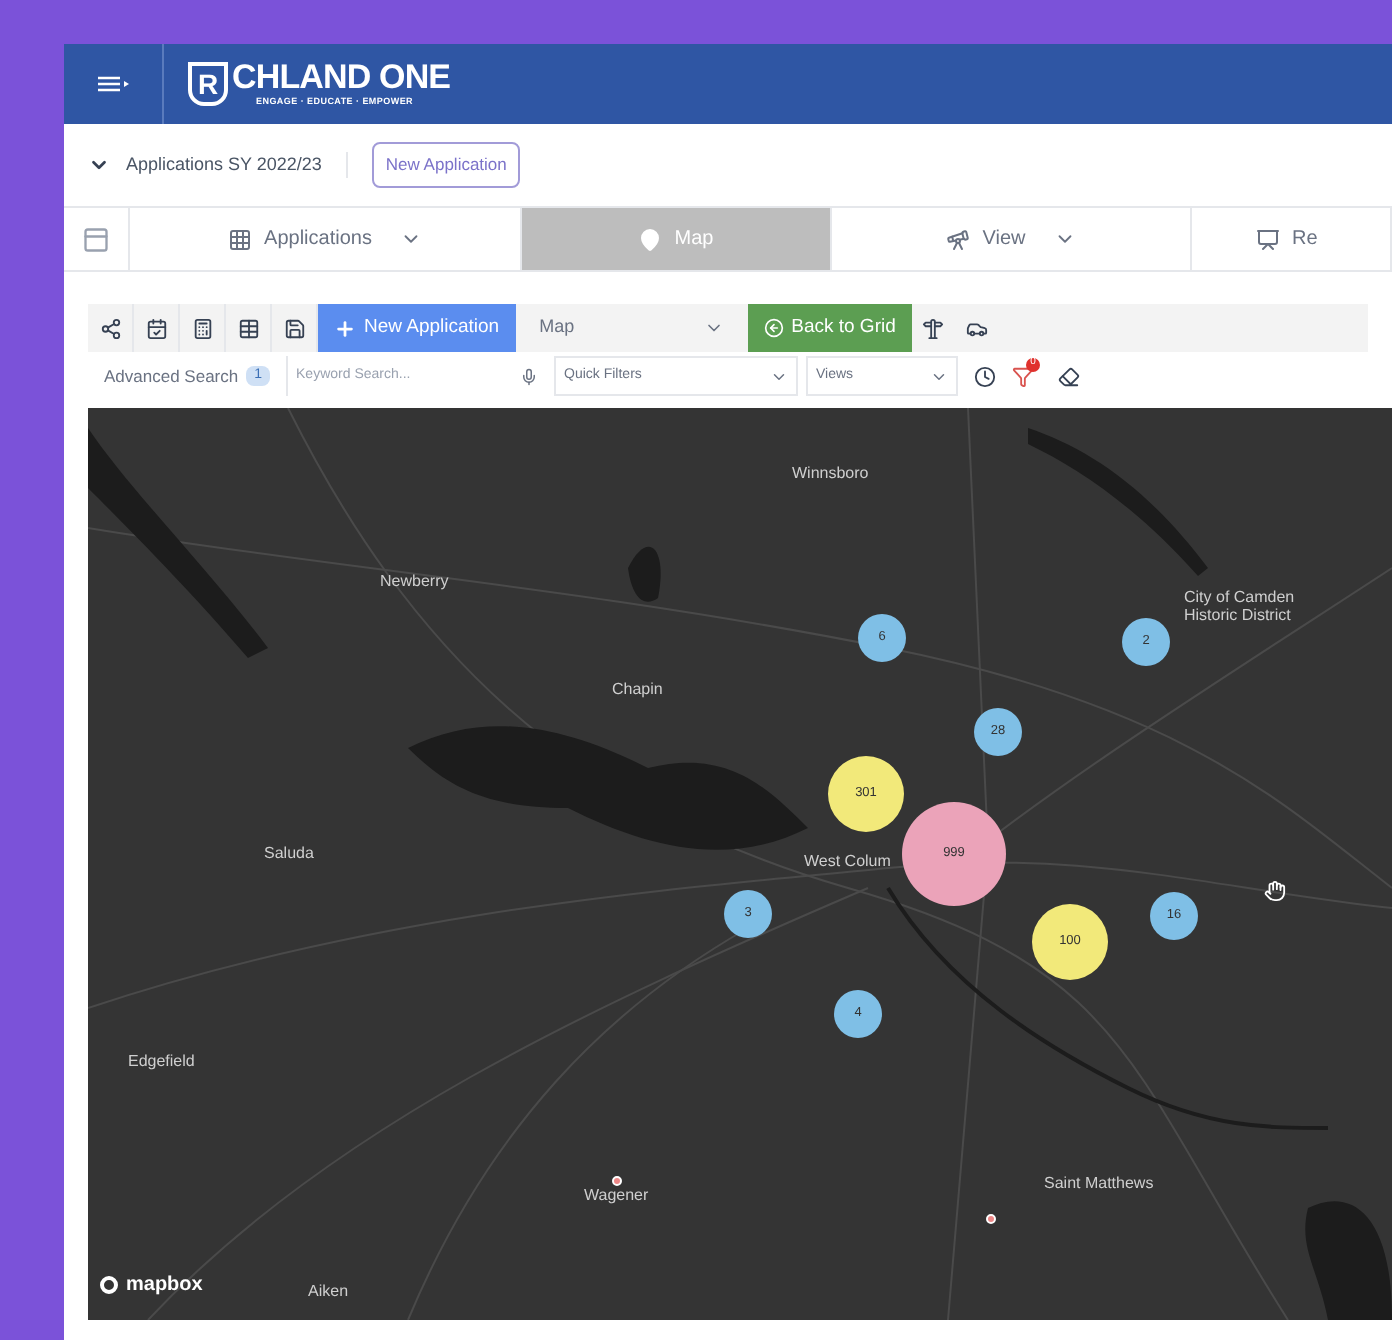 Image resolution: width=1392 pixels, height=1340 pixels. Describe the element at coordinates (529, 376) in the screenshot. I see `microphone-icon` at that location.